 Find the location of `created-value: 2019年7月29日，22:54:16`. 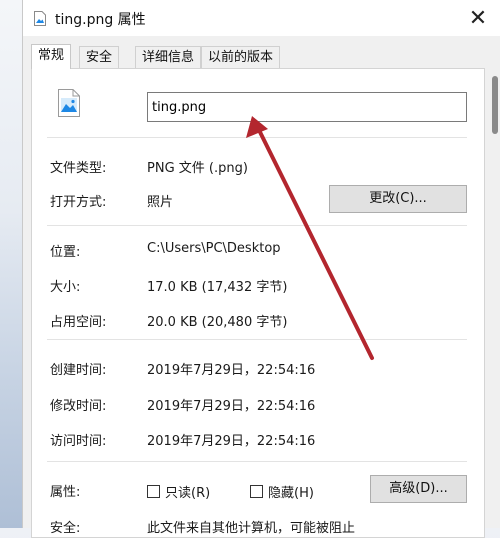

created-value: 2019年7月29日，22:54:16 is located at coordinates (231, 370).